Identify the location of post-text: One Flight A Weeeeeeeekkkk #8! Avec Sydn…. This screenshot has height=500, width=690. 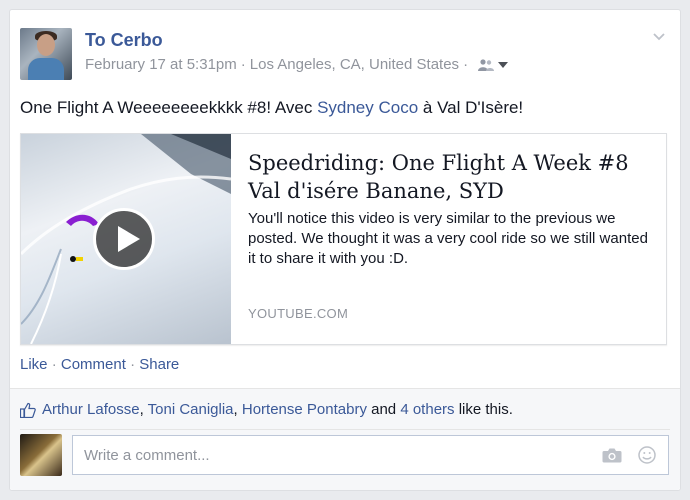
(271, 108).